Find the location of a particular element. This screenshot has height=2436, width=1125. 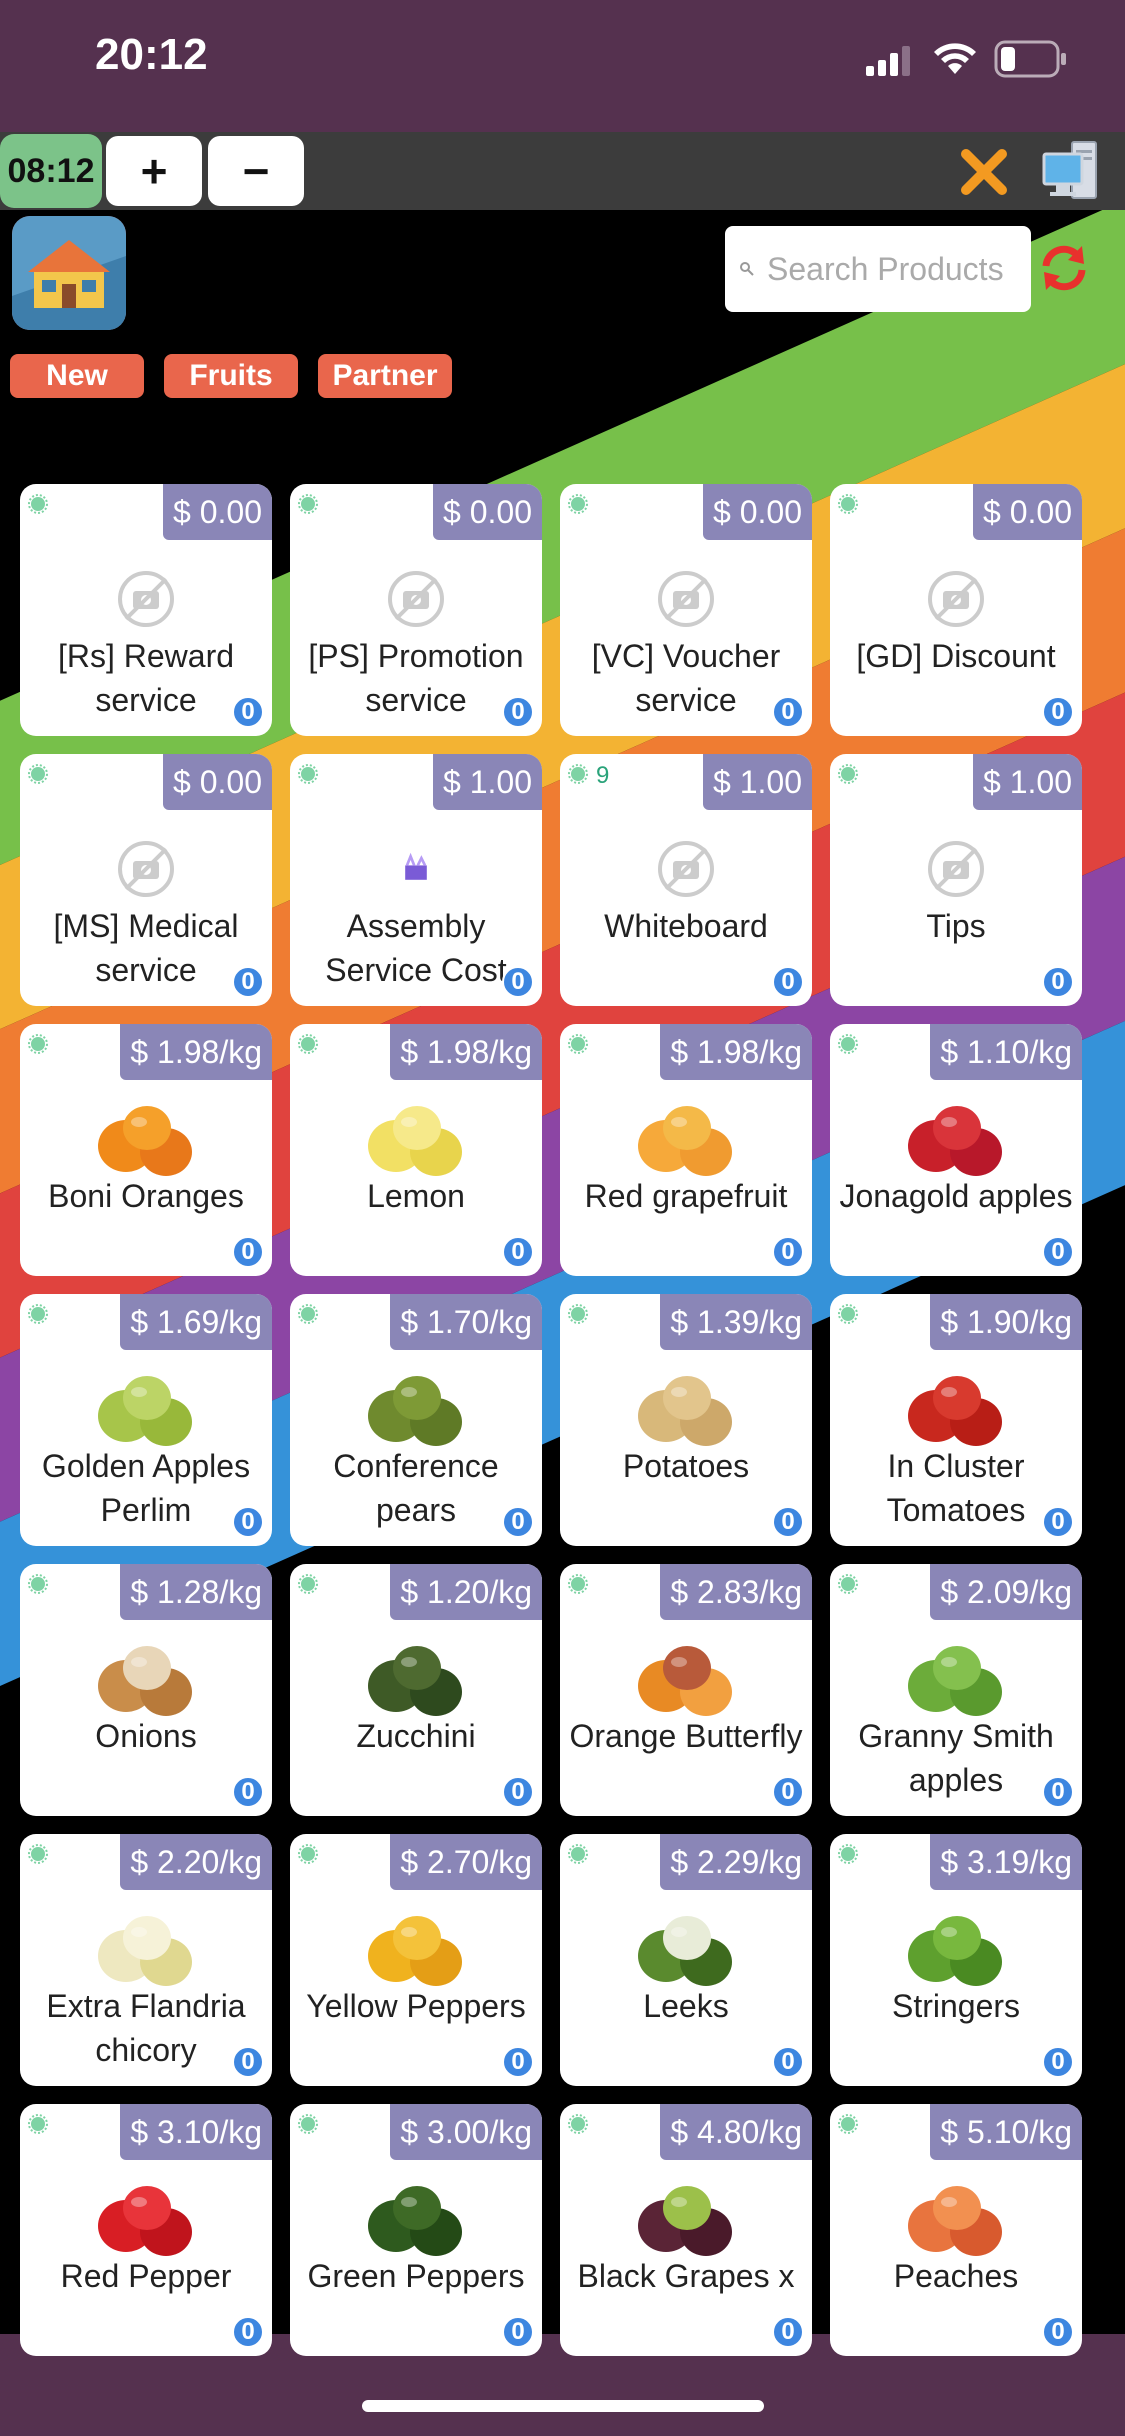

home-logo is located at coordinates (69, 273).